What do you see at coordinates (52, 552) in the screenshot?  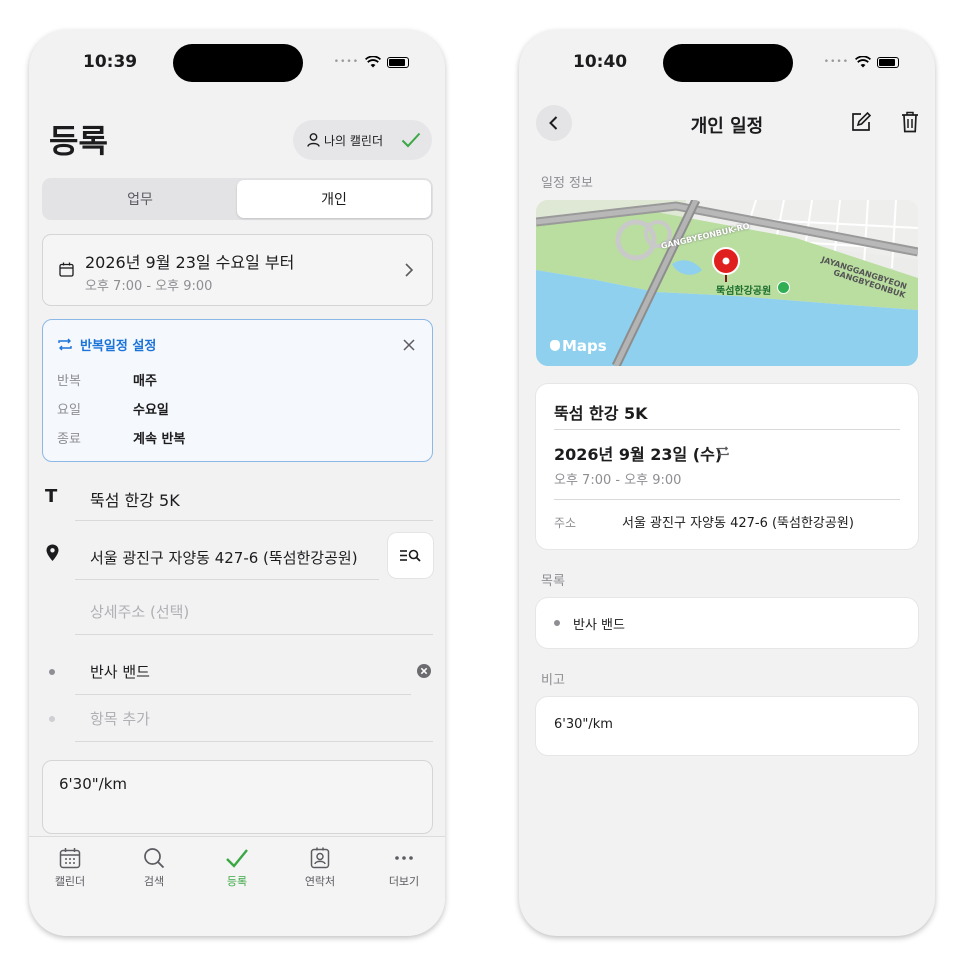 I see `location-pin-icon` at bounding box center [52, 552].